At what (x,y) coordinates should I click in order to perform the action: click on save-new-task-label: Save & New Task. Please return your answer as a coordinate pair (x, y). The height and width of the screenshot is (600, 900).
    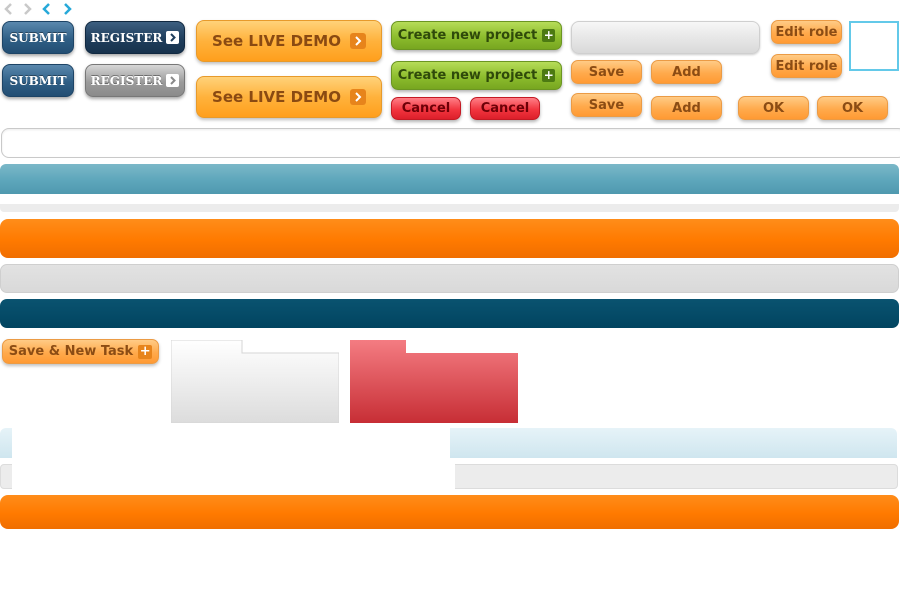
    Looking at the image, I should click on (71, 351).